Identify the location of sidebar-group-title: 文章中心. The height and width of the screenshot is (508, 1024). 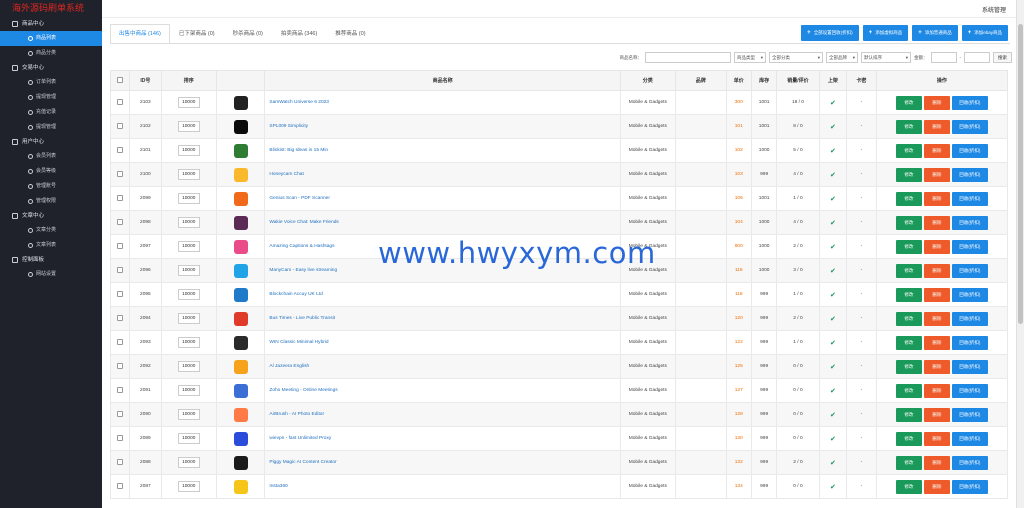
(51, 216).